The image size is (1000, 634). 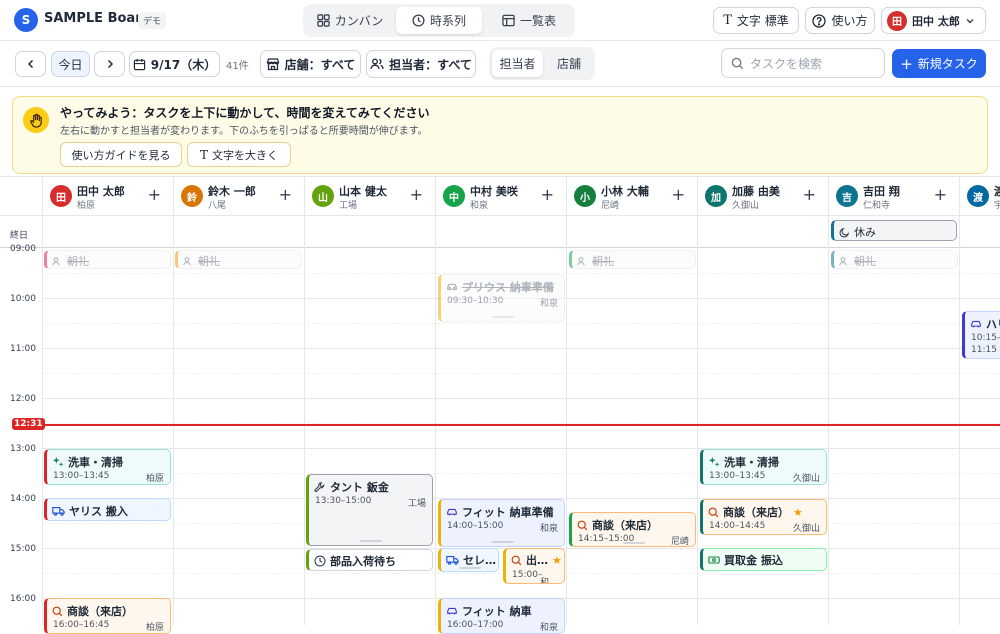 I want to click on banner-title: やってみよう：タスクを上下に動かして、時間を変えてみてください, so click(x=245, y=113).